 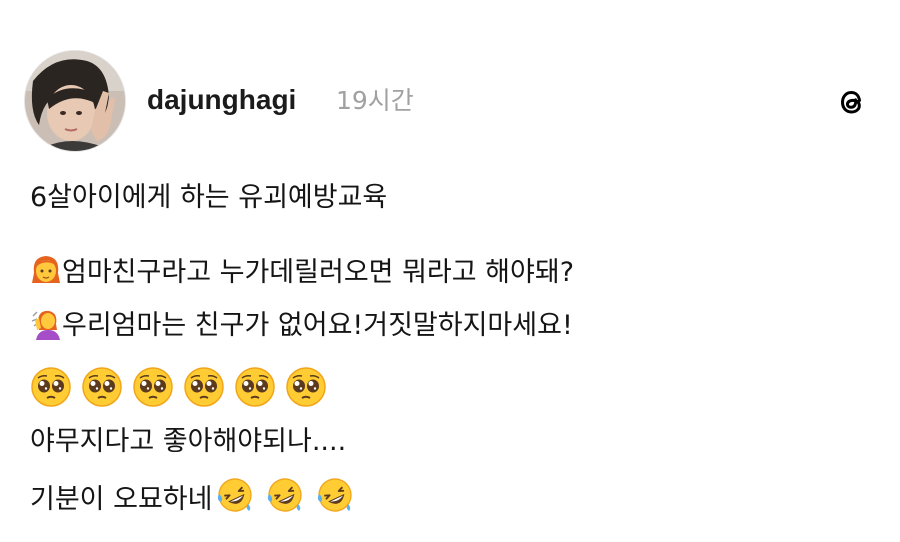 What do you see at coordinates (317, 325) in the screenshot?
I see `post-text-line-3-text: 우리엄마는 친구가 없어요!거짓말하지마세요!` at bounding box center [317, 325].